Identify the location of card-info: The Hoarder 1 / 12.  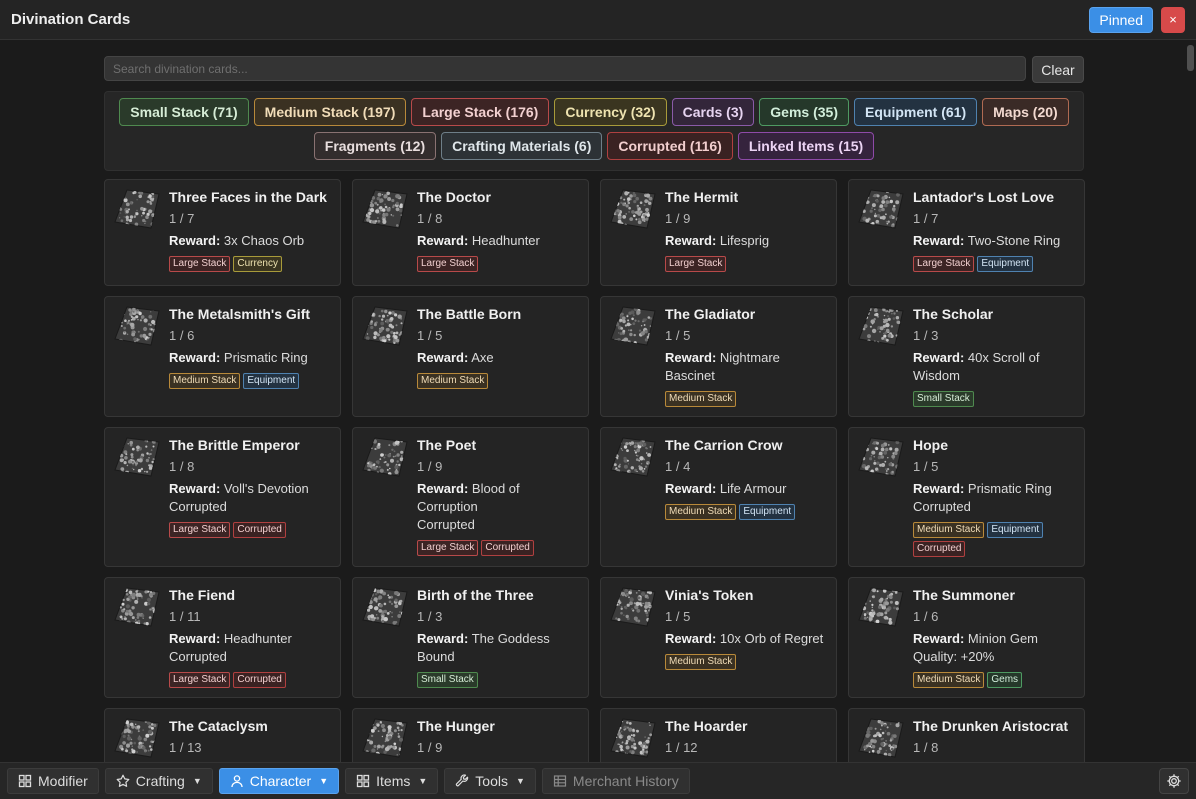
(746, 739).